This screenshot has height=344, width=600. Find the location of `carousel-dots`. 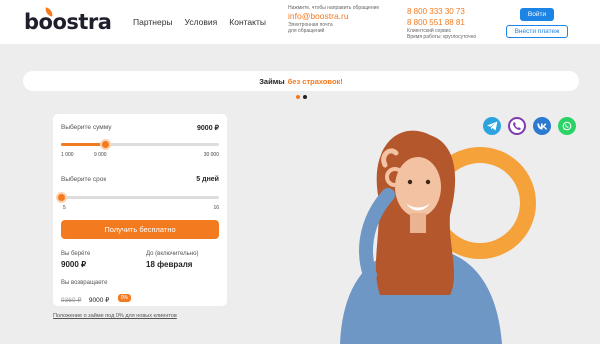

carousel-dots is located at coordinates (301, 97).